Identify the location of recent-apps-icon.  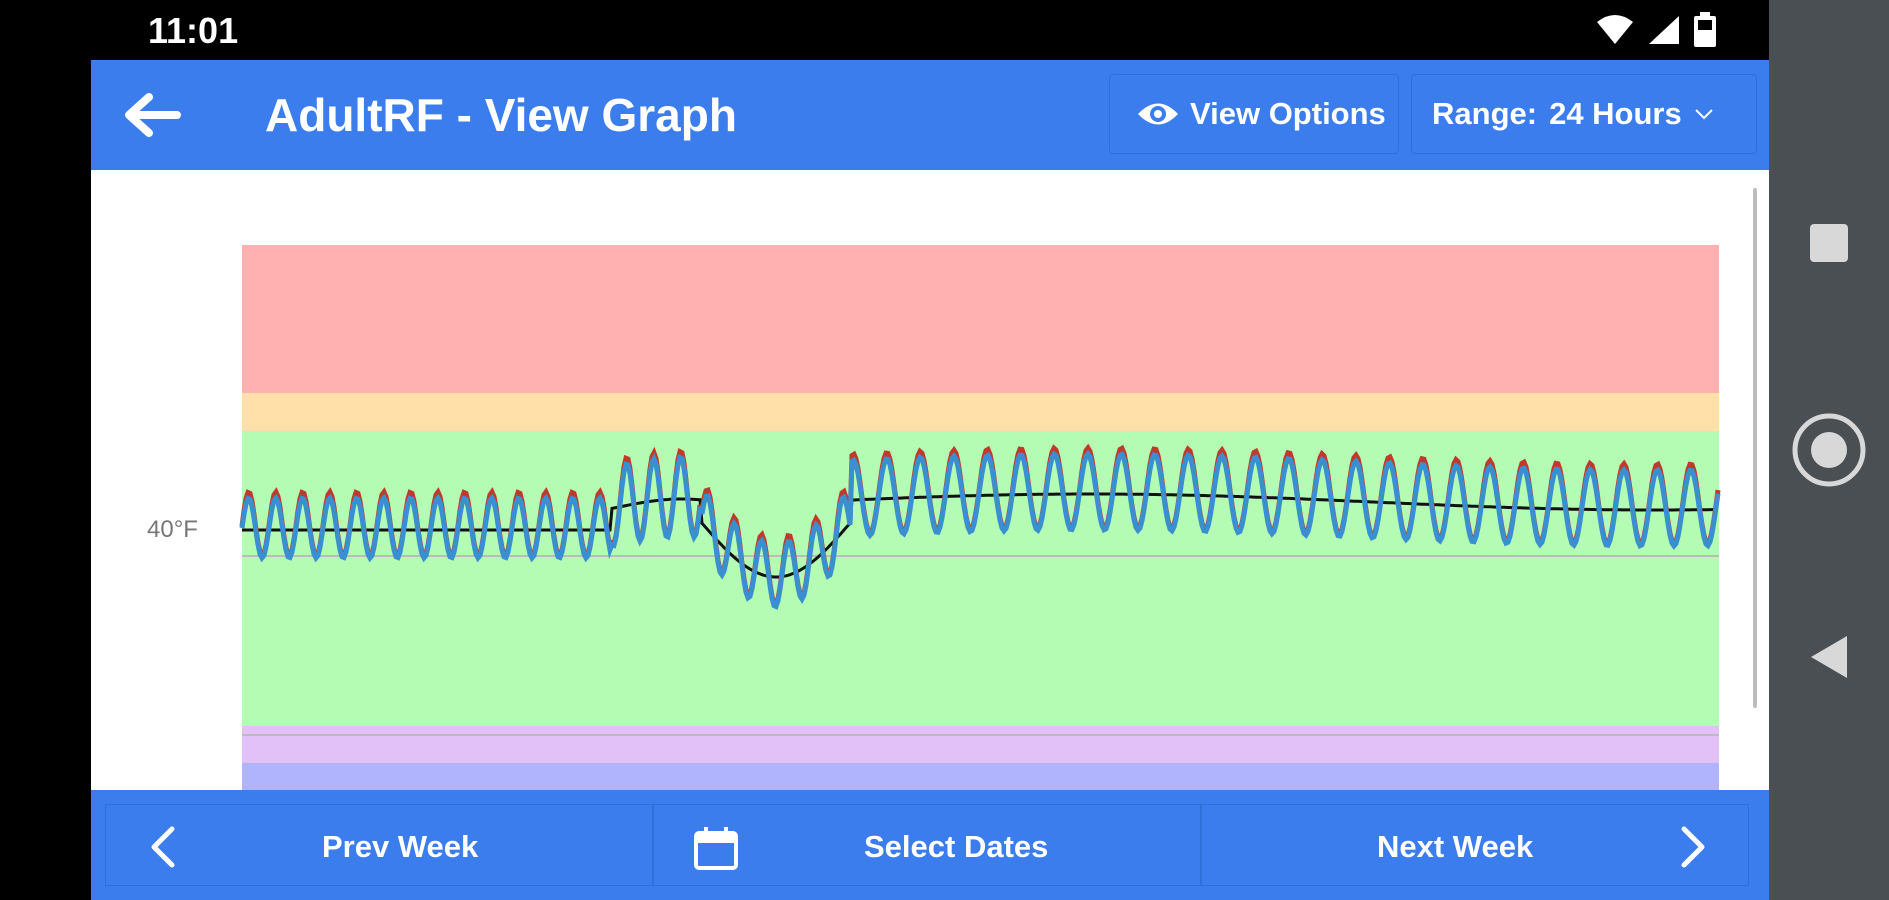
(1829, 243).